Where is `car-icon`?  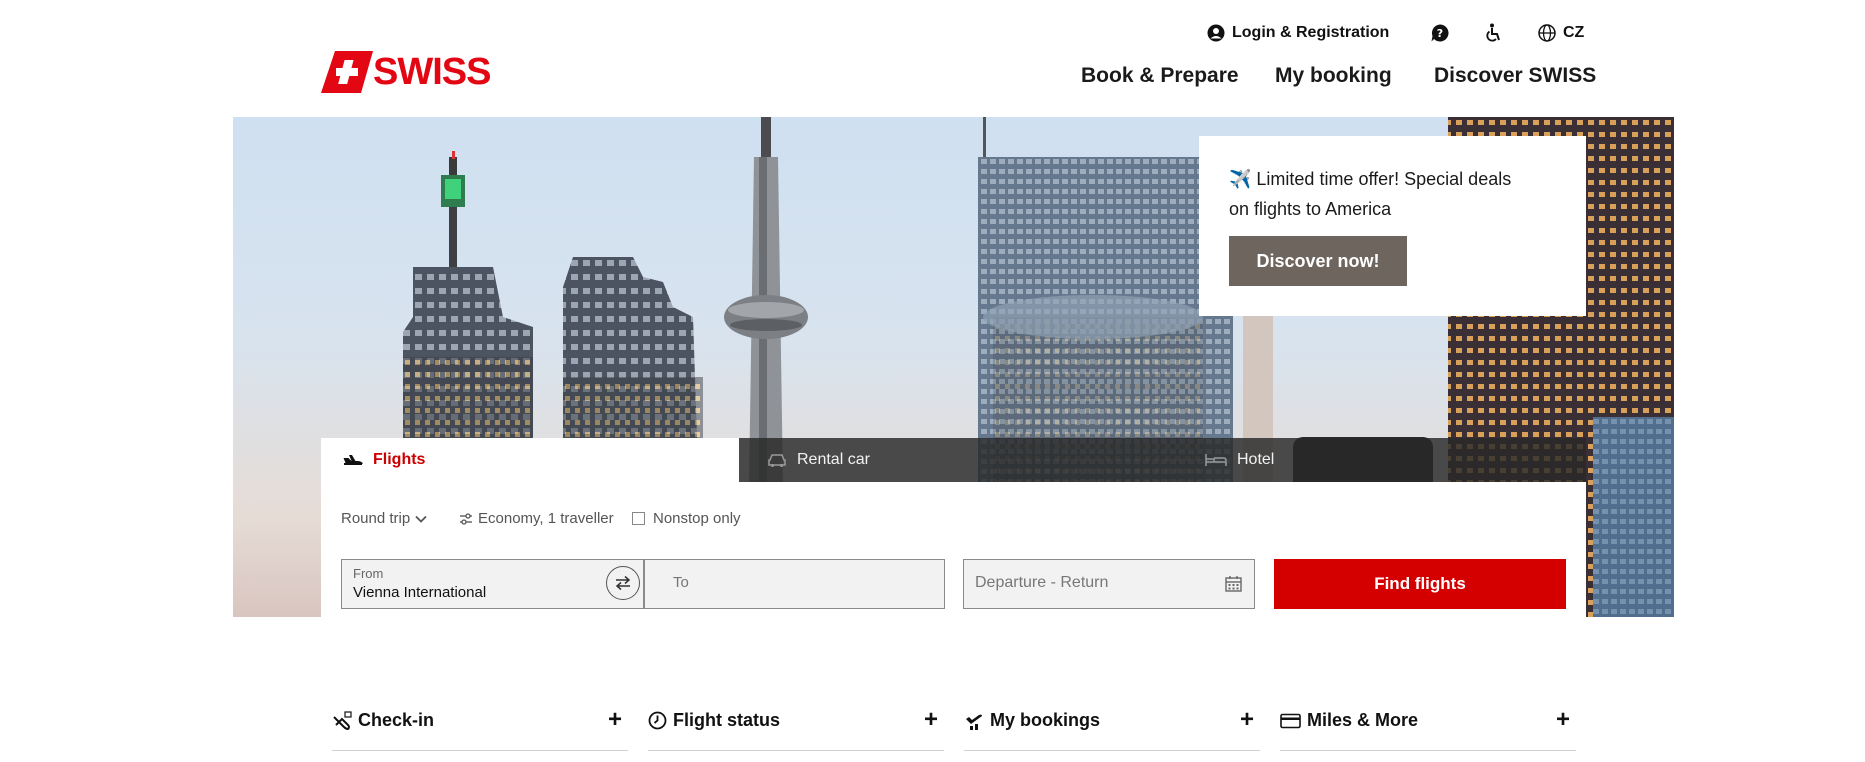 car-icon is located at coordinates (777, 460).